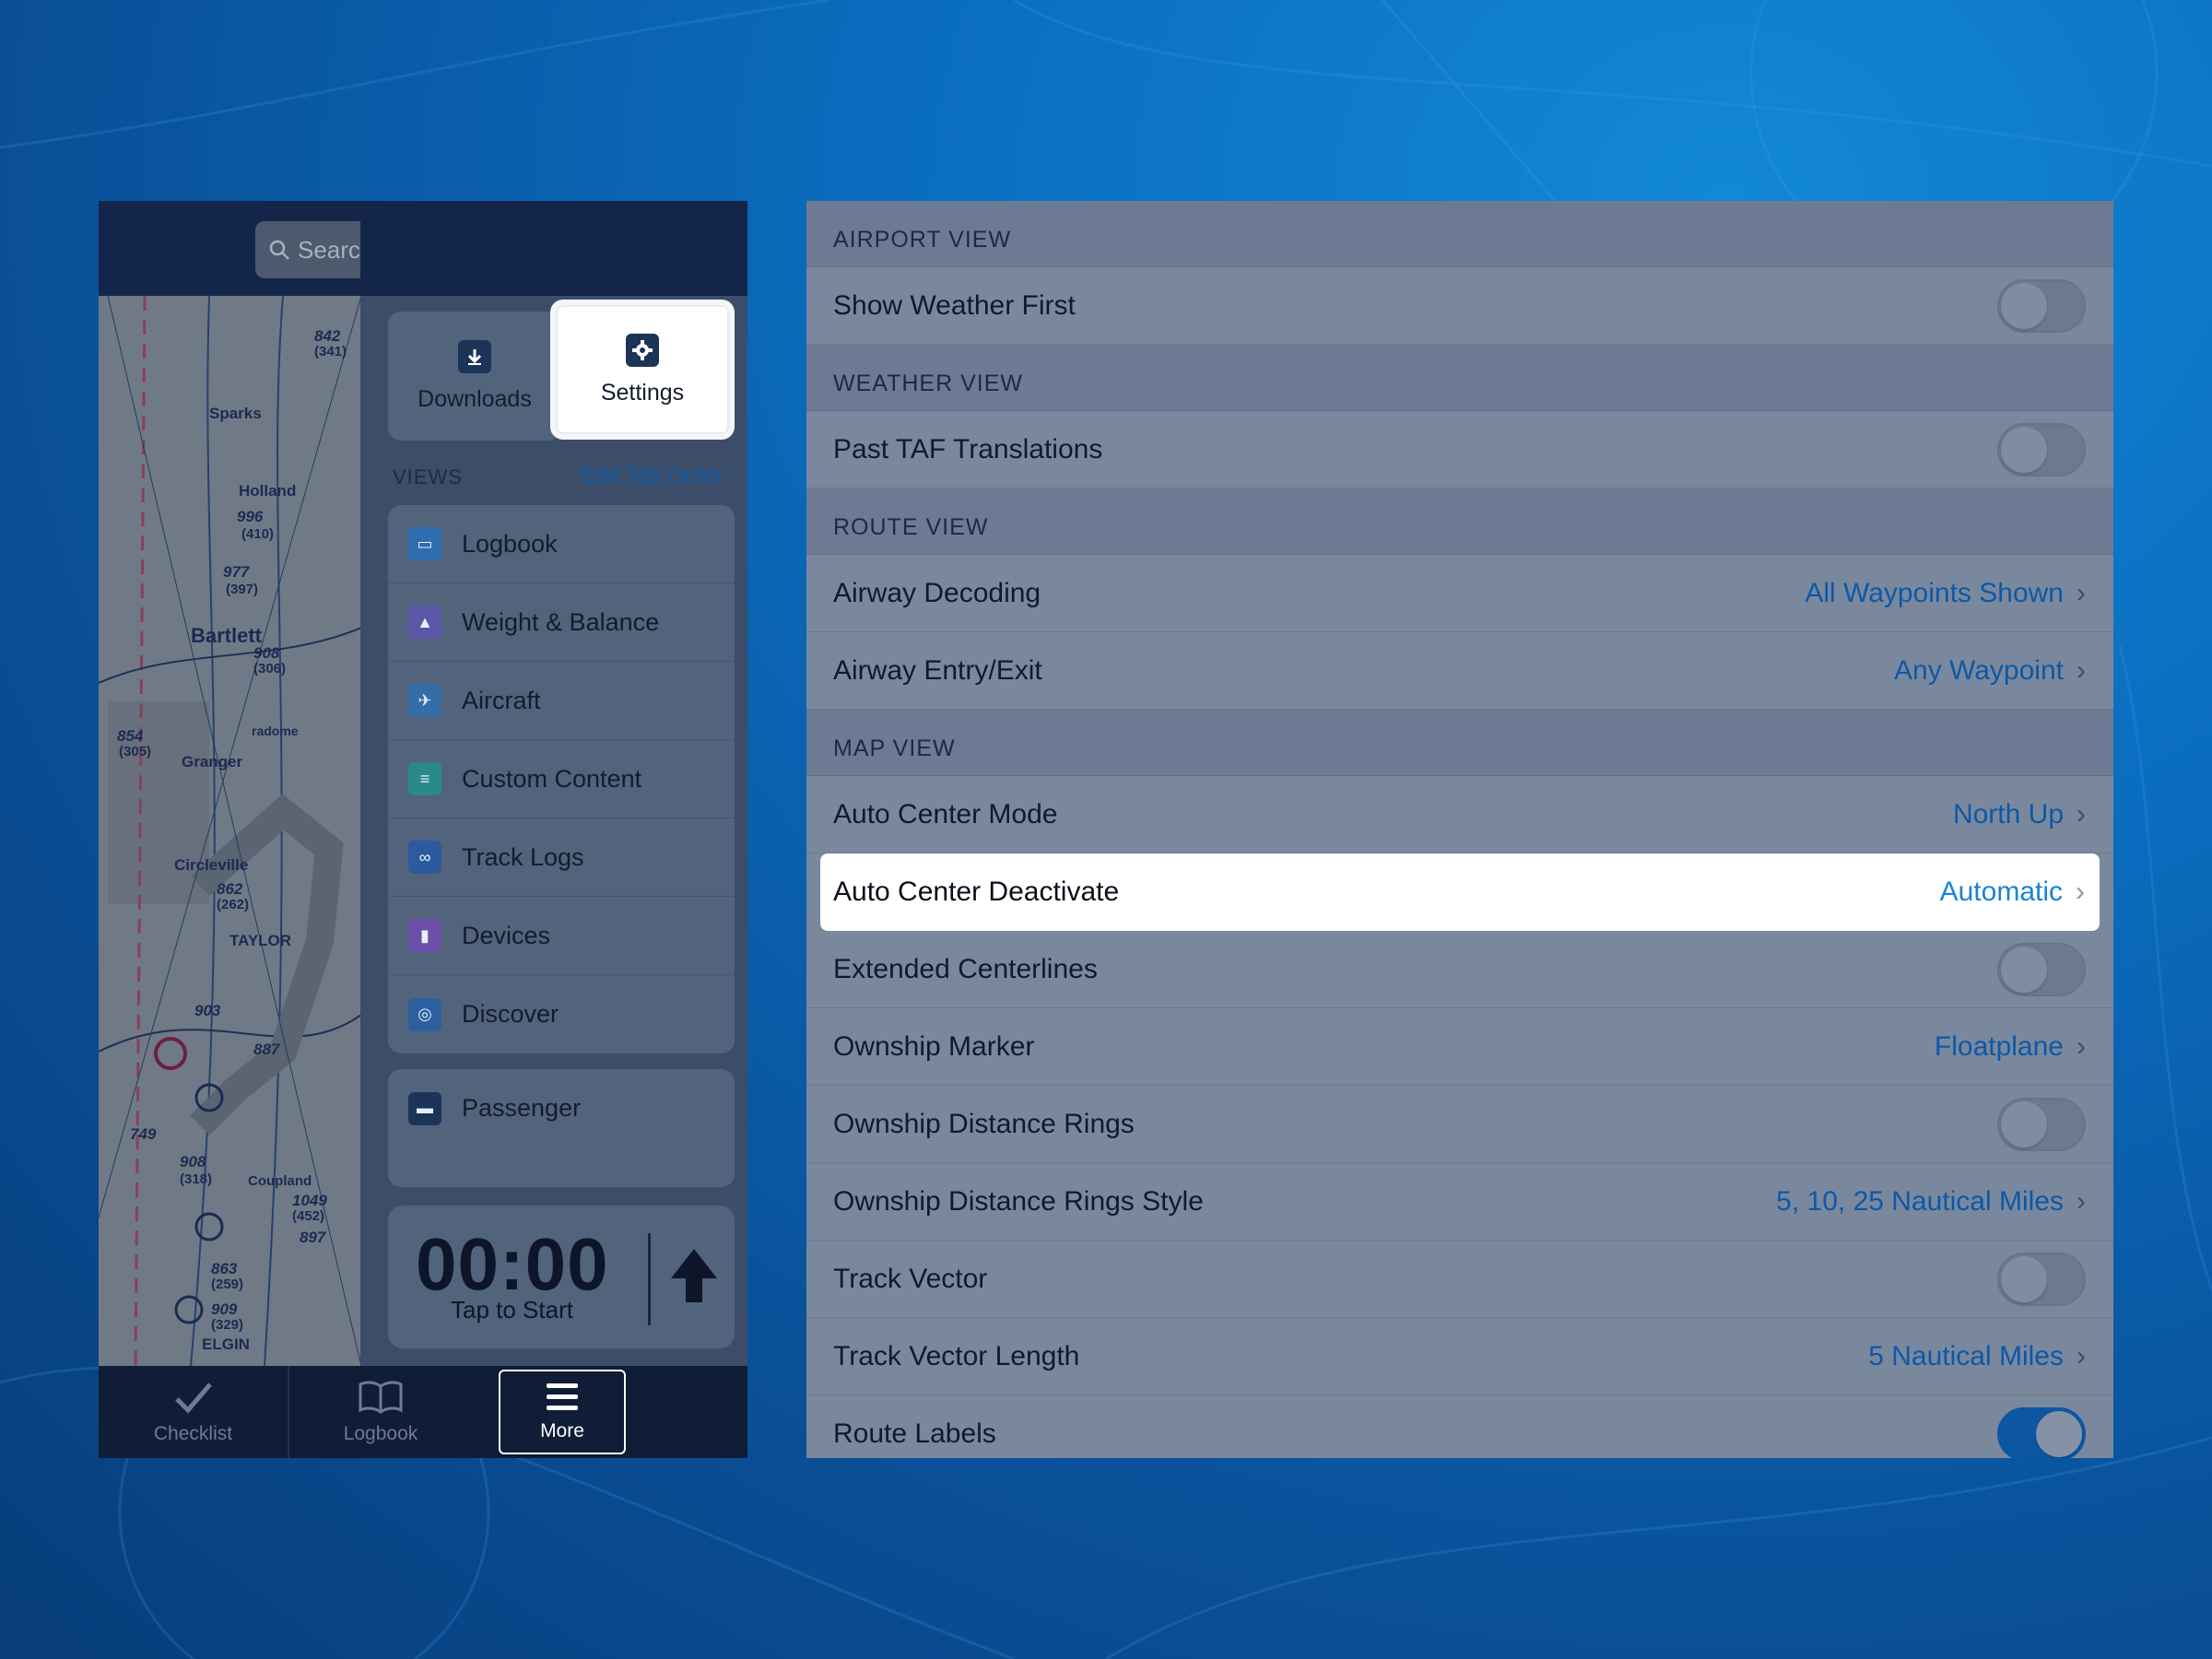  I want to click on setting-value: Floatplane ›, so click(2010, 1047).